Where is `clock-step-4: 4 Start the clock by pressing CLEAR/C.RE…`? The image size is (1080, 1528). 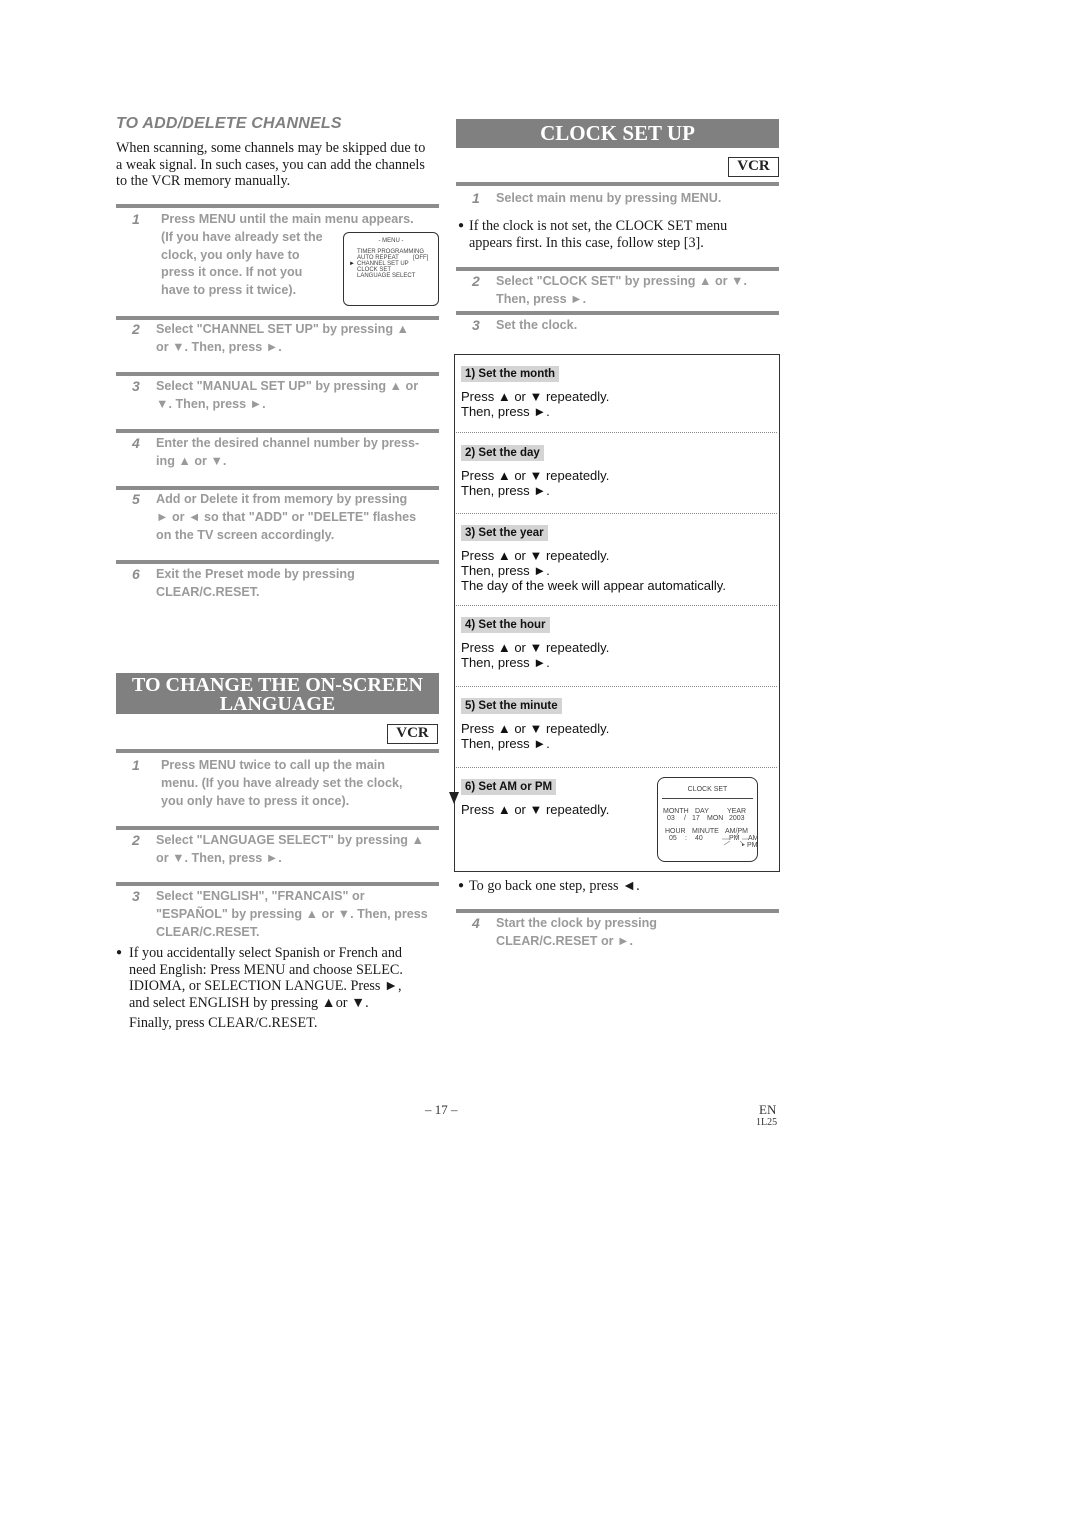 clock-step-4: 4 Start the clock by pressing CLEAR/C.RE… is located at coordinates (627, 935).